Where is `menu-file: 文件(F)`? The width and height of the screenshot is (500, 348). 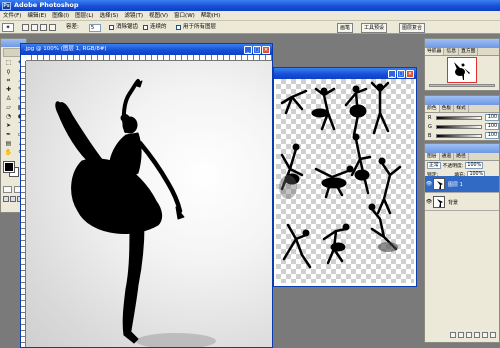 menu-file: 文件(F) is located at coordinates (12, 16).